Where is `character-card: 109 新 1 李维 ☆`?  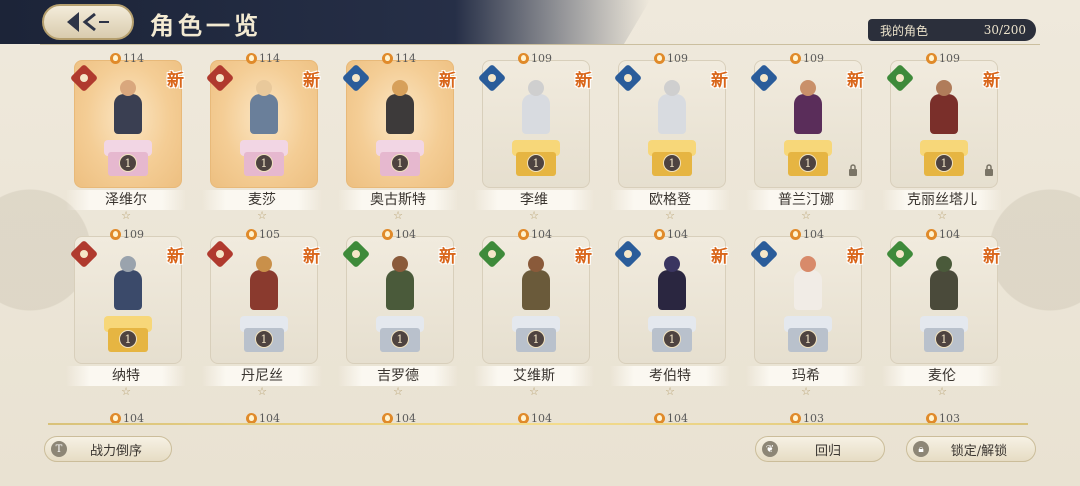
character-card: 109 新 1 李维 ☆ is located at coordinates (534, 137).